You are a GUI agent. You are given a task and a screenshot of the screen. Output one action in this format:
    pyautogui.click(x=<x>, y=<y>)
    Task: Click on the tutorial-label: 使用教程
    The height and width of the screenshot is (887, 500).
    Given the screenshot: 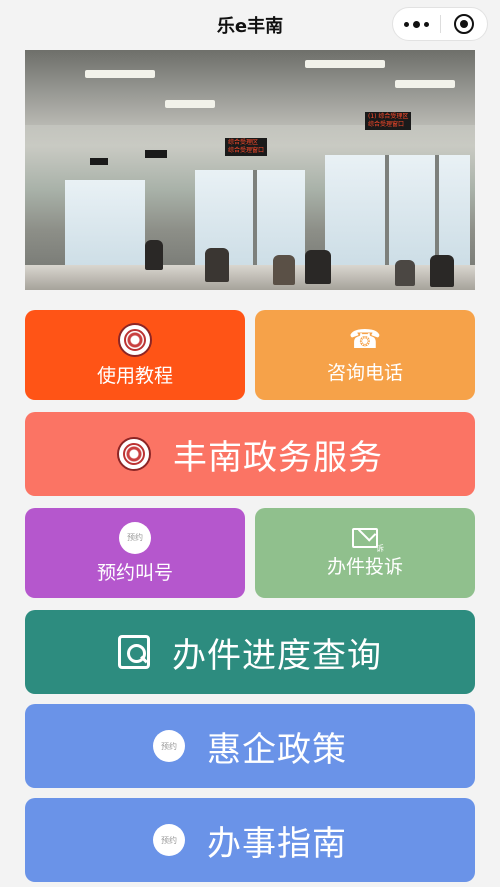 What is the action you would take?
    pyautogui.click(x=134, y=375)
    